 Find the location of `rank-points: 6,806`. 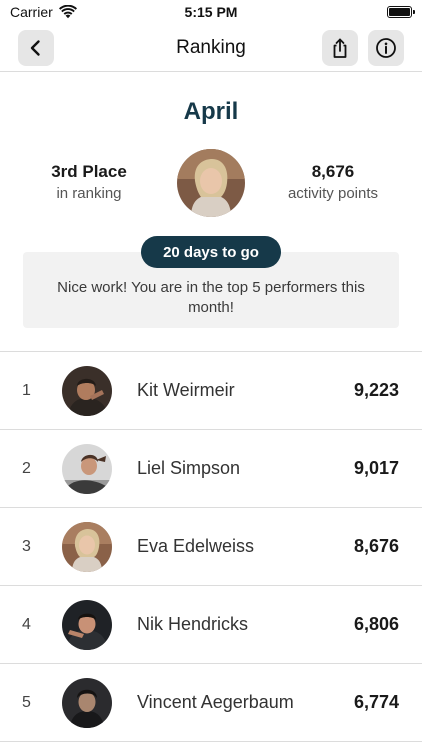

rank-points: 6,806 is located at coordinates (376, 624).